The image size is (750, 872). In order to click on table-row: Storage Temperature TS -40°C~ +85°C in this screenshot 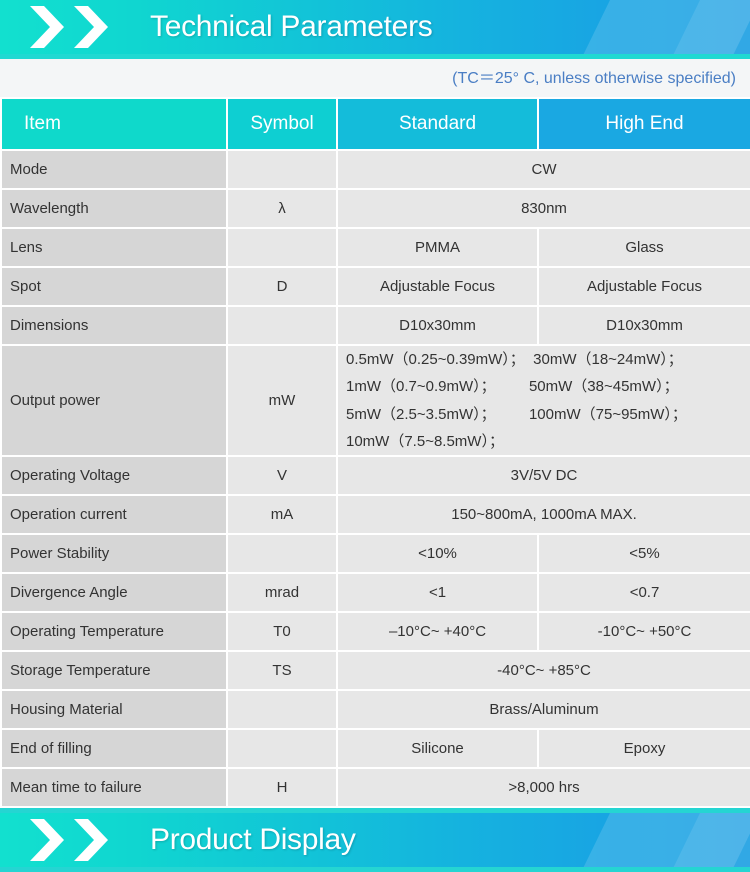, I will do `click(376, 671)`.